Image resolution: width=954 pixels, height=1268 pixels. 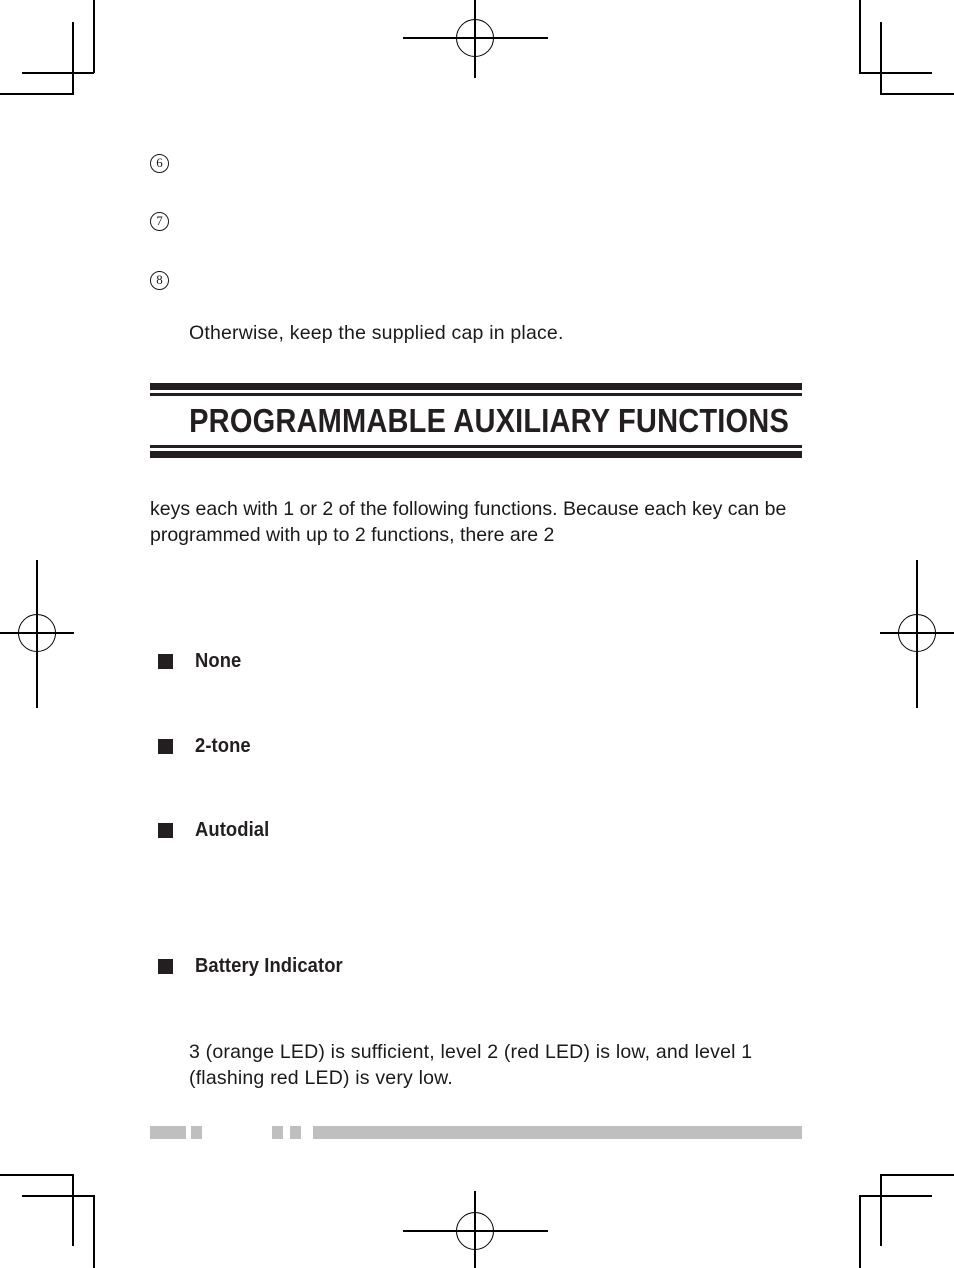 I want to click on crop-mark-bottom-right-outer-horizontal, so click(x=917, y=1175).